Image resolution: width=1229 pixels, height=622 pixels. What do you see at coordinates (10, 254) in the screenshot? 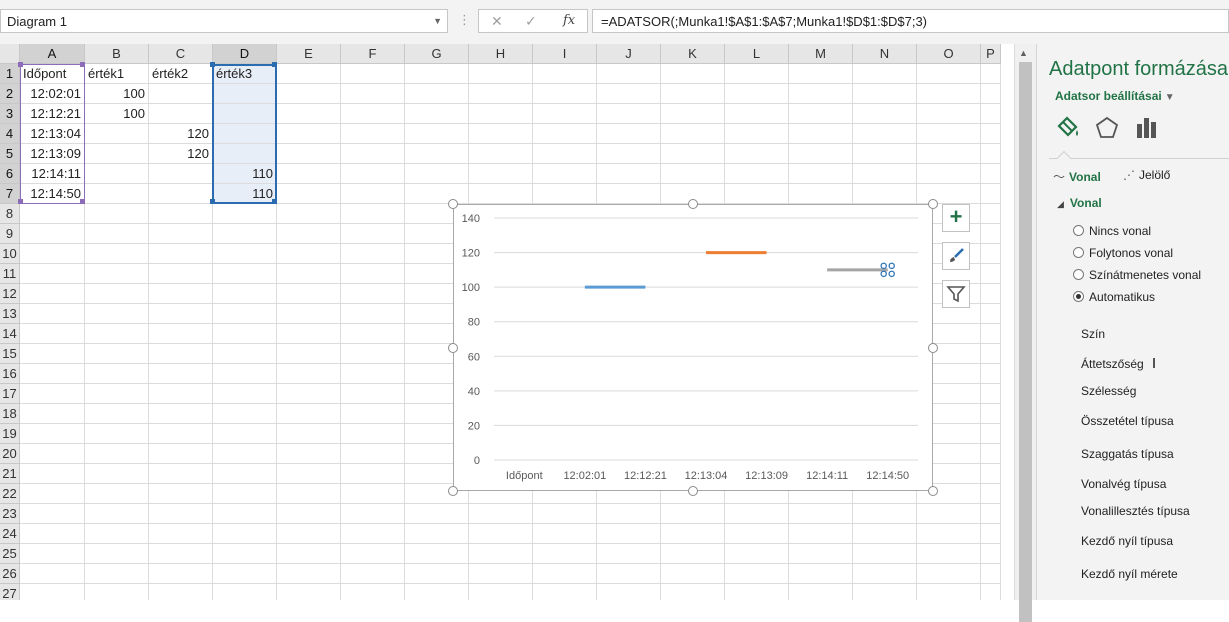
I see `row-header-10: 10` at bounding box center [10, 254].